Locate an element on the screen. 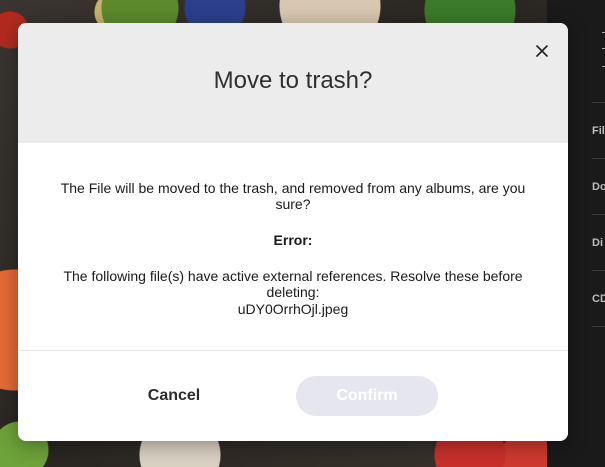  footer-divider is located at coordinates (293, 350).